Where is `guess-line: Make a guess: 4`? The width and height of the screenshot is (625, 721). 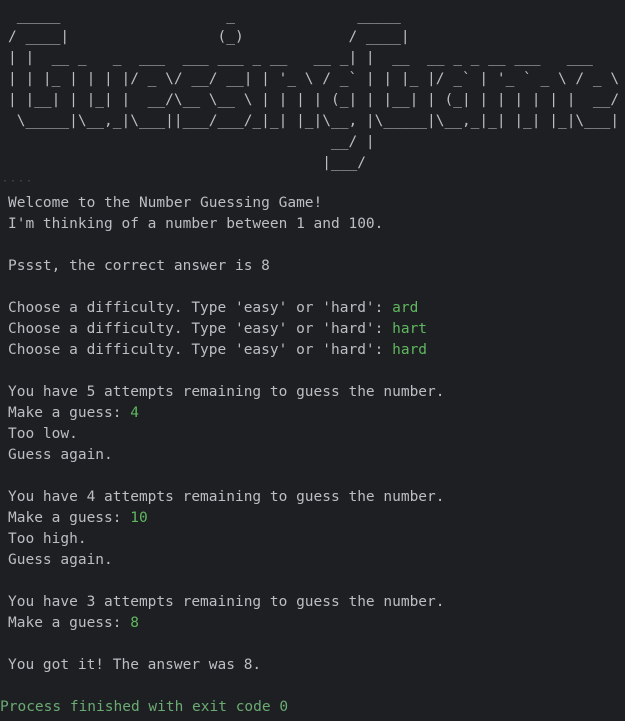 guess-line: Make a guess: 4 is located at coordinates (314, 413).